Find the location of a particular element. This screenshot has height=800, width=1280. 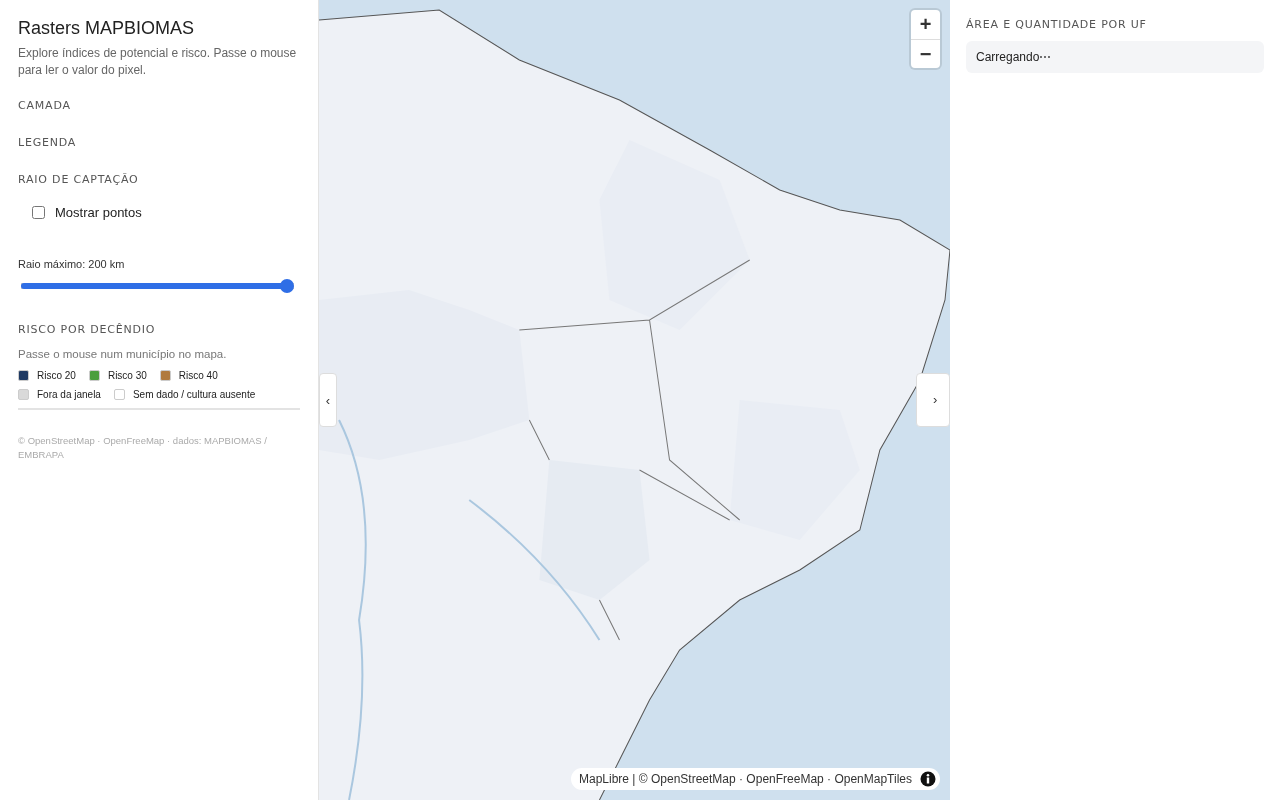

legend-label: Risco 20 is located at coordinates (56, 375).